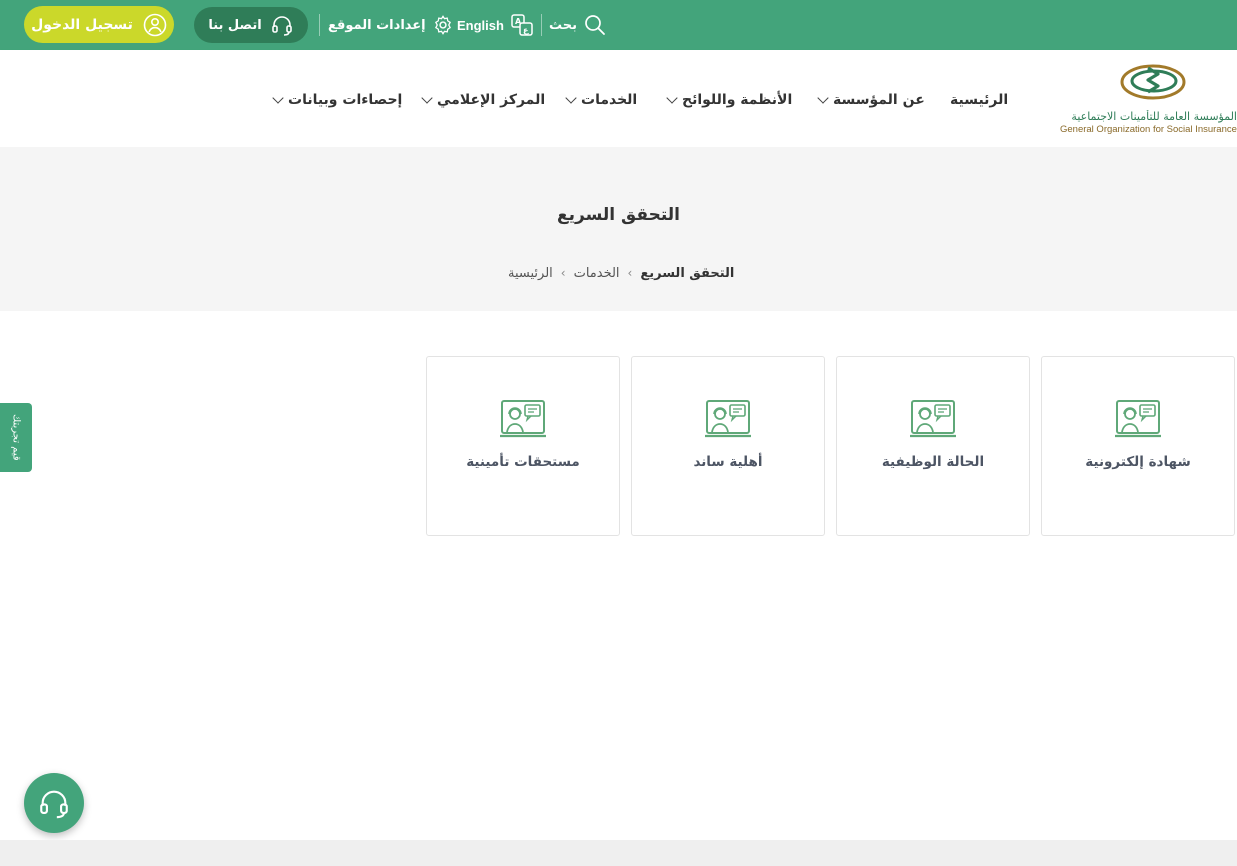 Image resolution: width=1237 pixels, height=866 pixels. I want to click on login-button: تسجيل الدخول, so click(99, 24).